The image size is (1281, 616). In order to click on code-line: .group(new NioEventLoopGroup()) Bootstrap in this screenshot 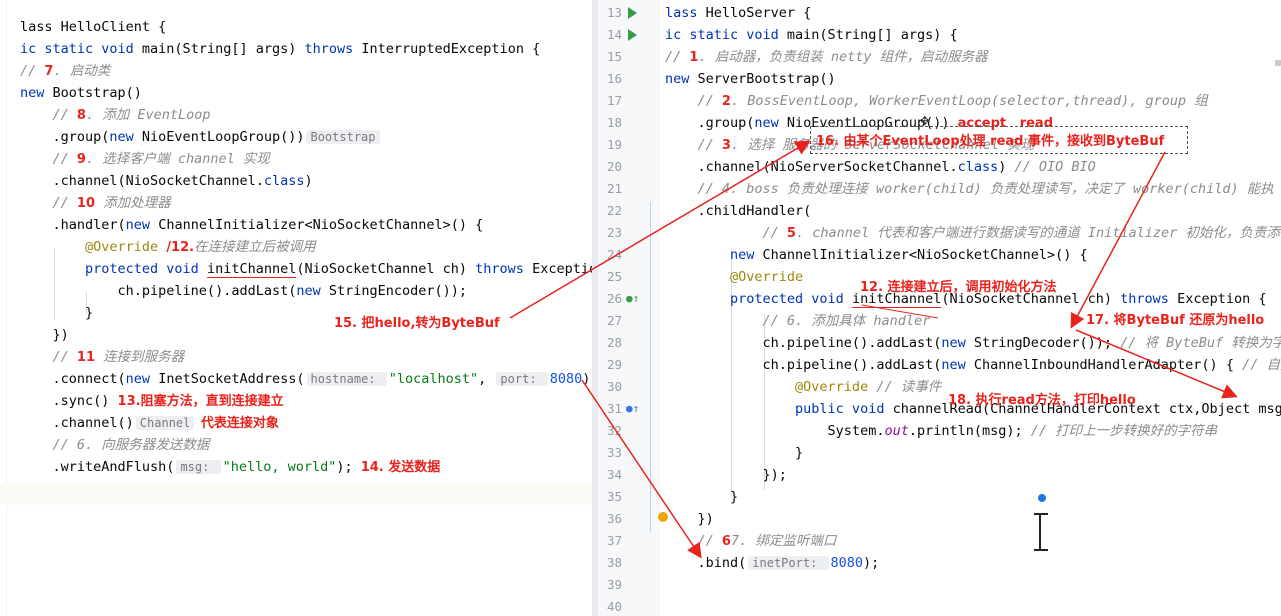, I will do `click(306, 137)`.